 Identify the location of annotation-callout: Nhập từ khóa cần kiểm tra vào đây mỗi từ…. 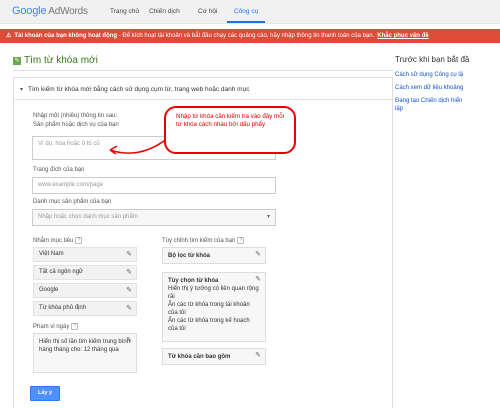
(230, 130).